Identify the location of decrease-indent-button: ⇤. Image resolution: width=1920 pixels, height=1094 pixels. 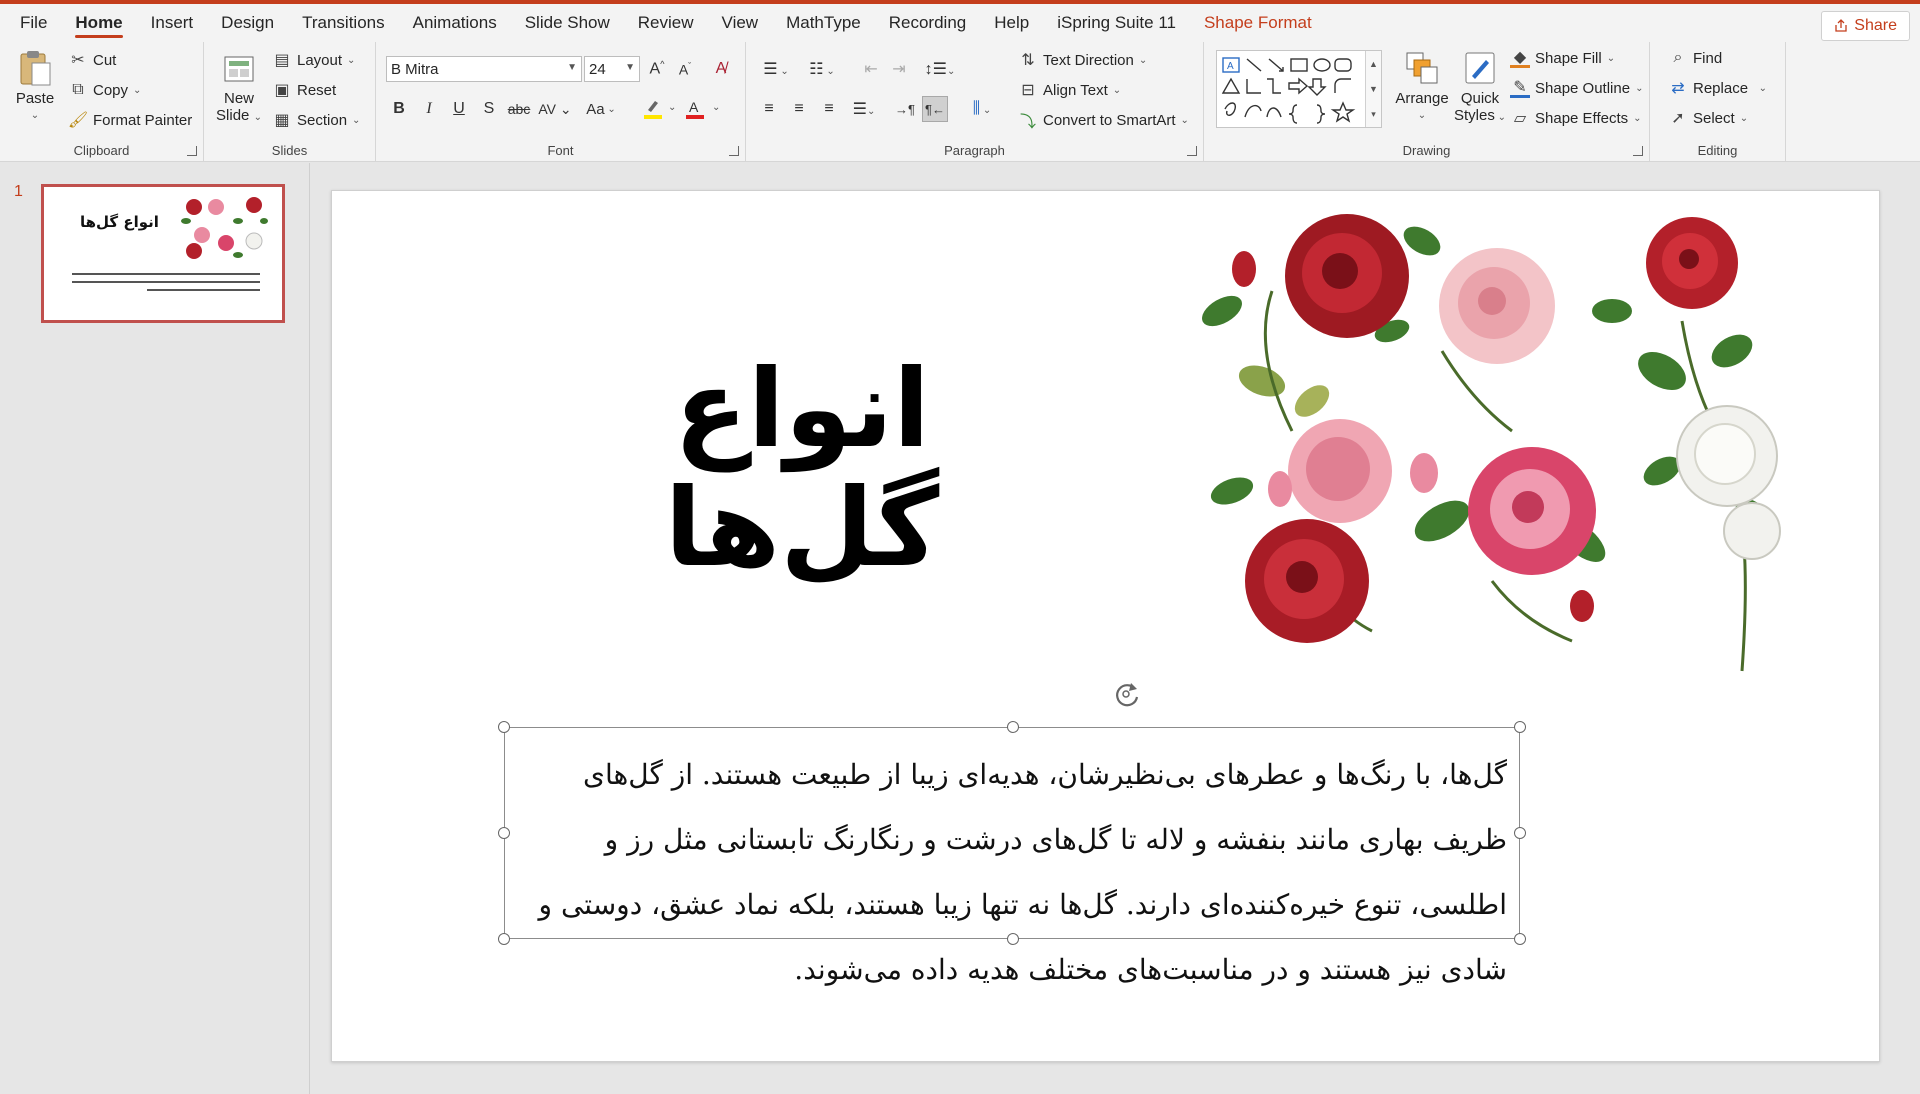
(871, 69).